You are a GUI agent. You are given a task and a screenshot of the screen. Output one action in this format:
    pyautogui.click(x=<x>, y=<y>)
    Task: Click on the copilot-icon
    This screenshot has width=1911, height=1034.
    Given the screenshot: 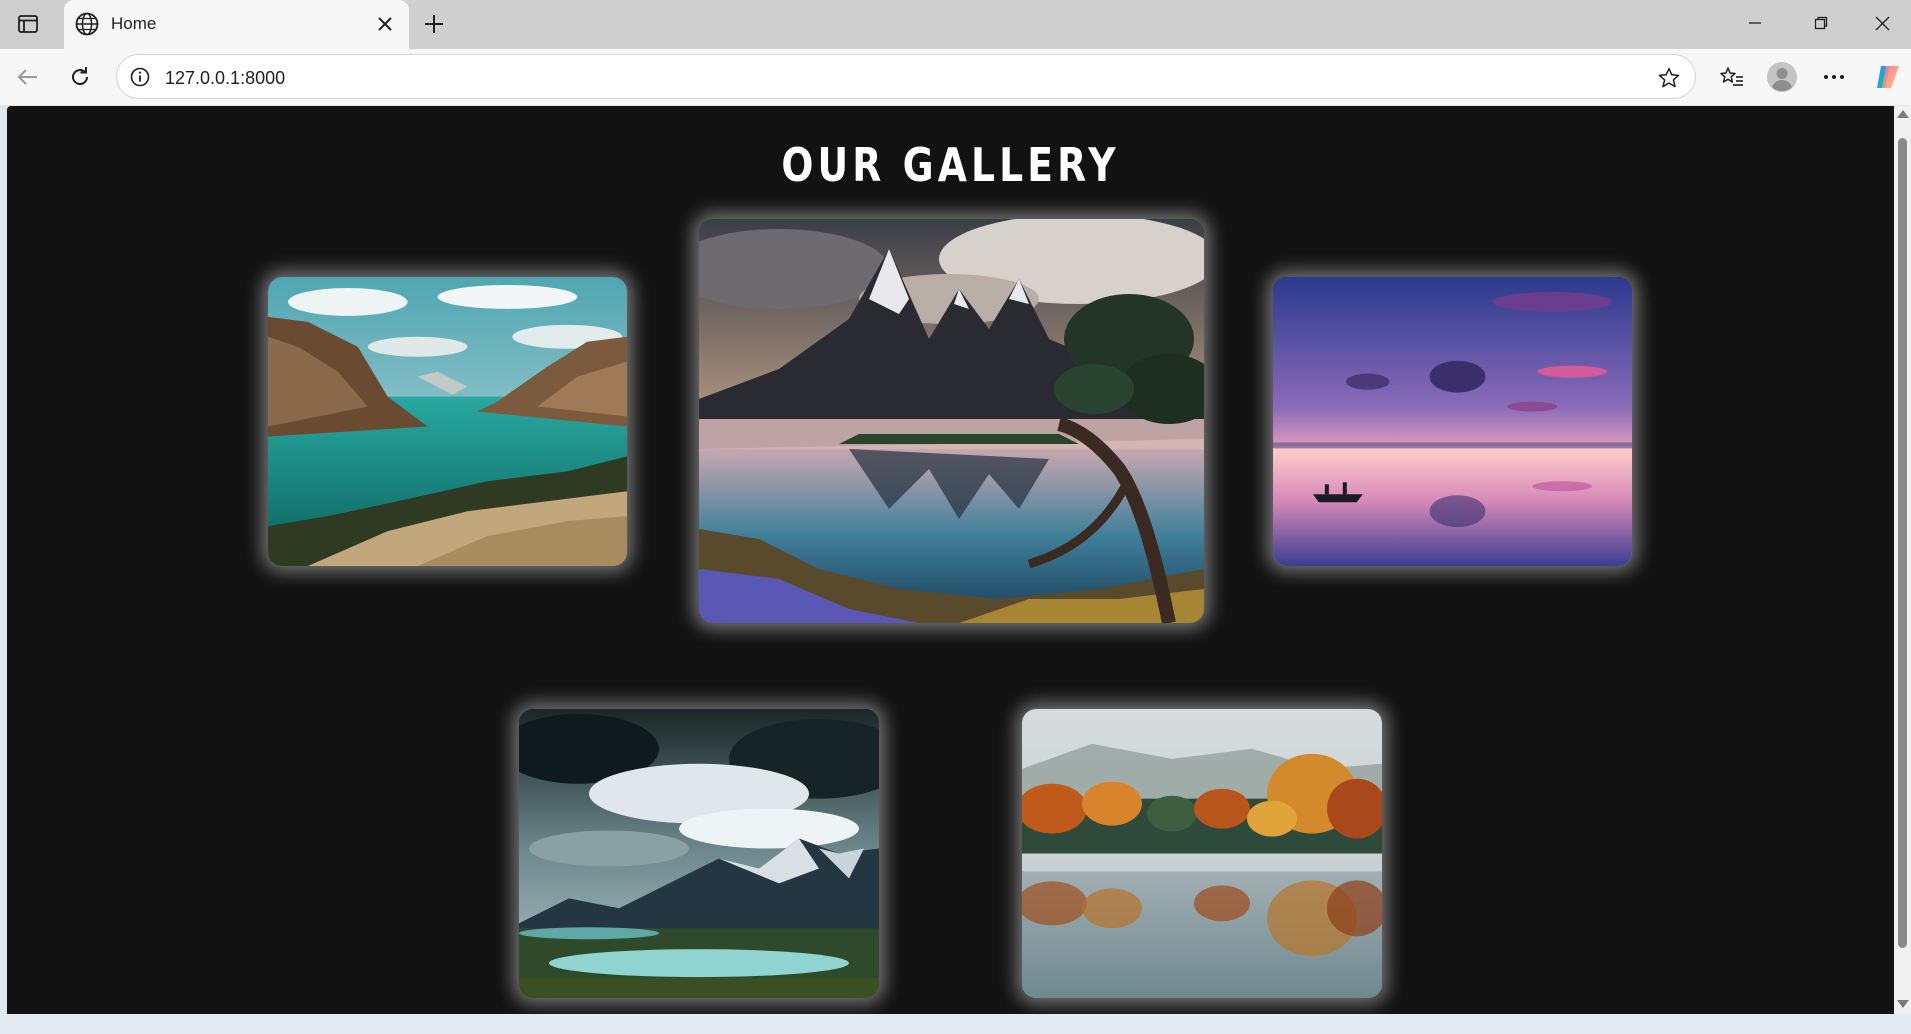 What is the action you would take?
    pyautogui.click(x=1888, y=77)
    